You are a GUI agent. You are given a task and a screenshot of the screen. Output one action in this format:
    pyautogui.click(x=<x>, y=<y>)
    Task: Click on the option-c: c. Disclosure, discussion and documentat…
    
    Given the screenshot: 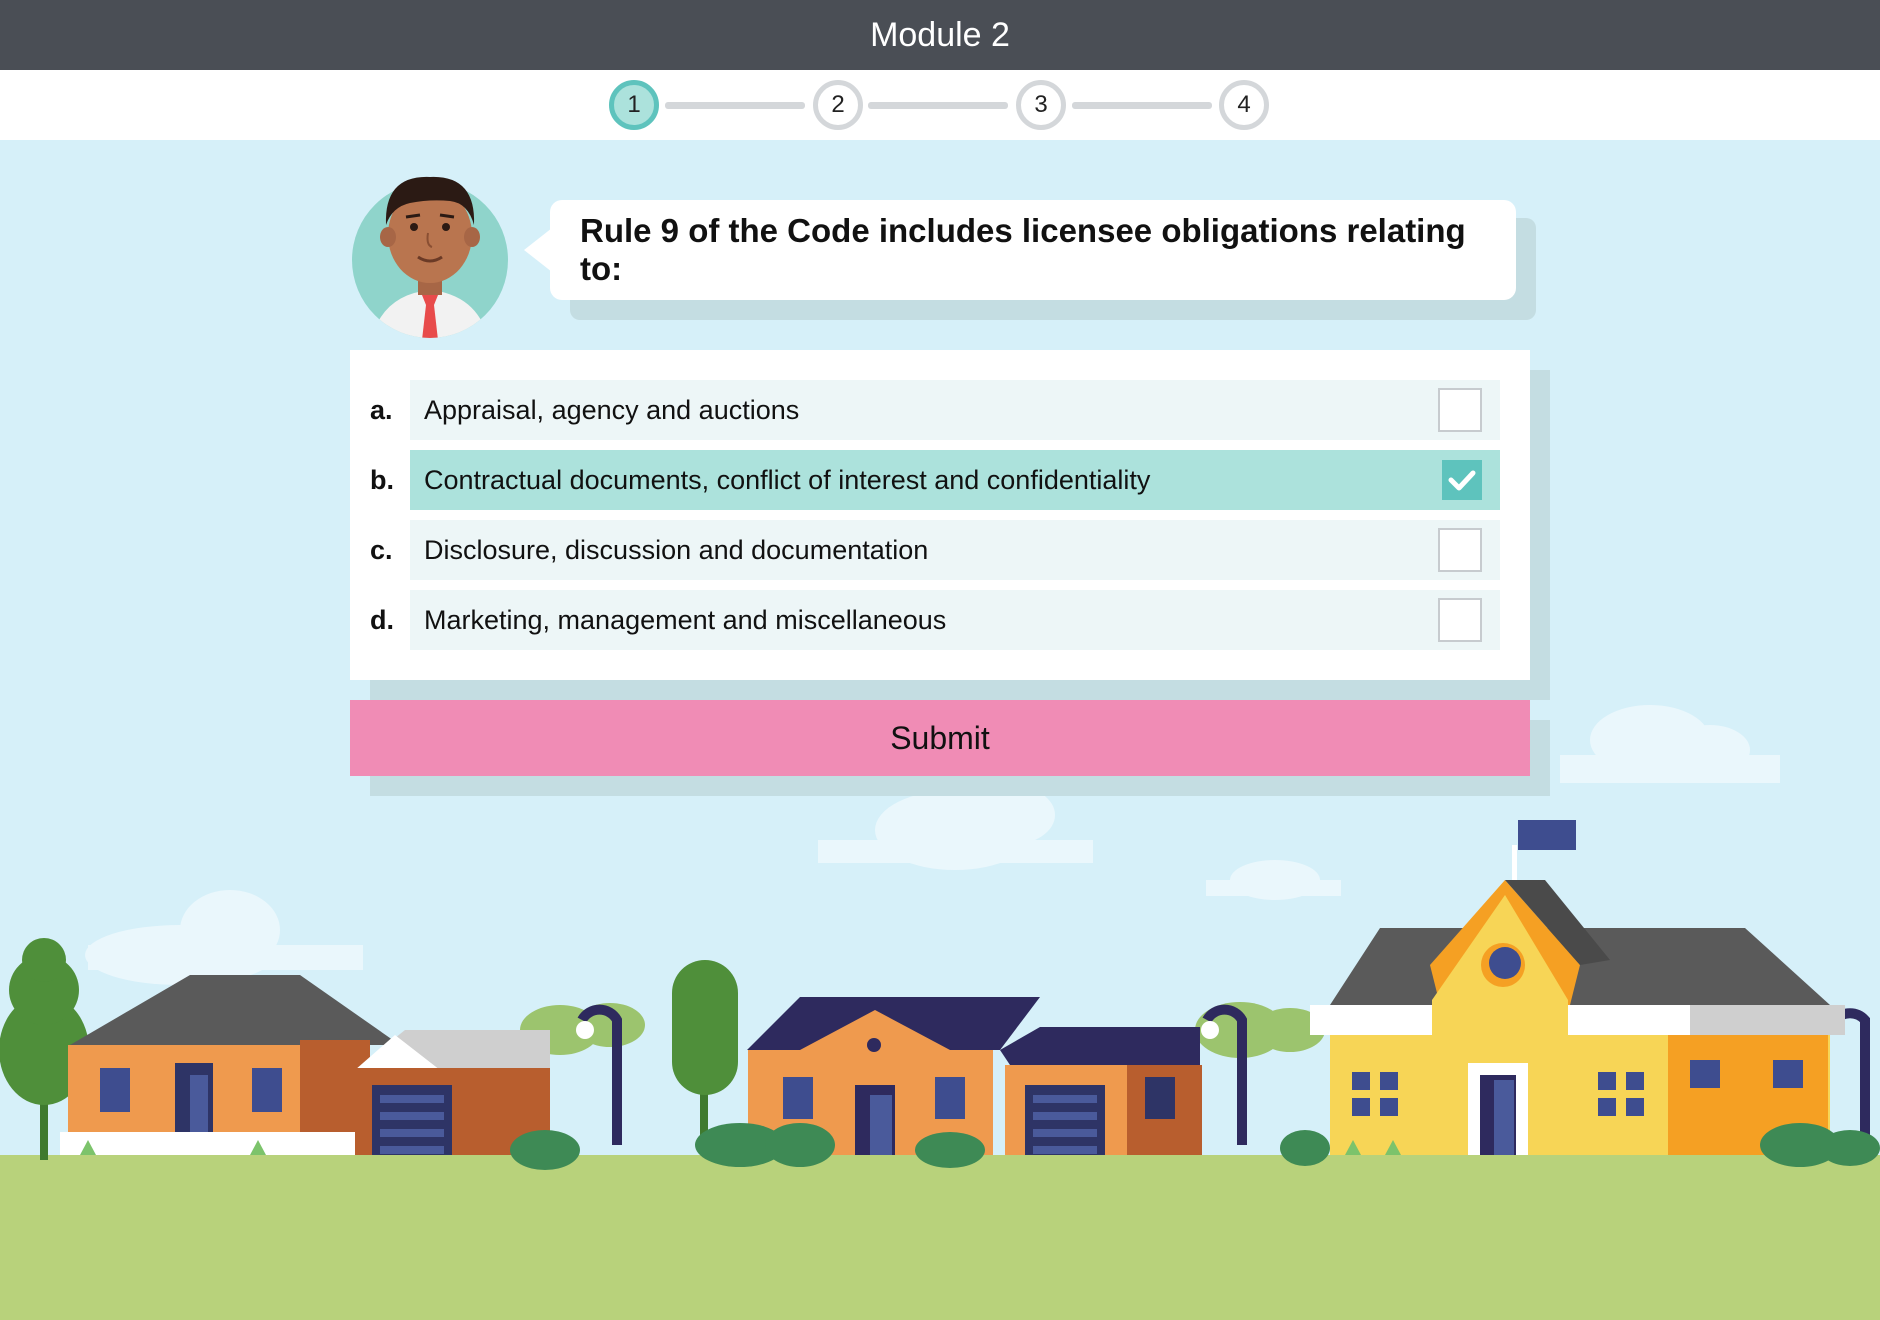 What is the action you would take?
    pyautogui.click(x=935, y=550)
    